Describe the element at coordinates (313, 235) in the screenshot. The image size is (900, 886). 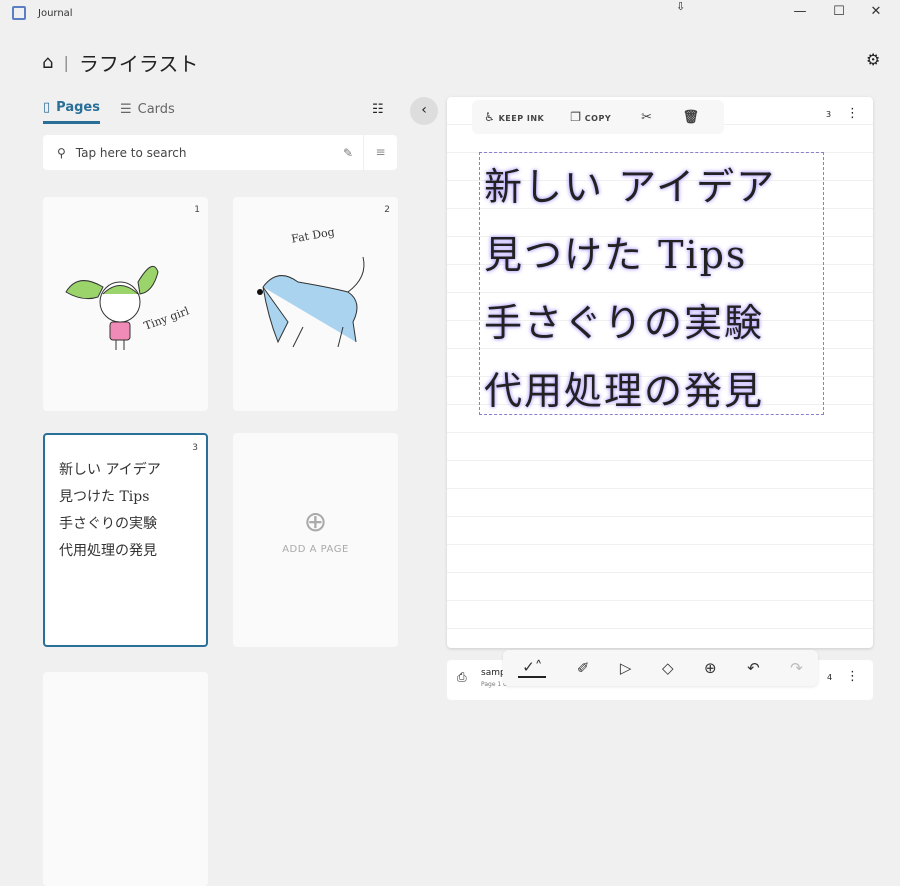
I see `sketch-caption: Fat Dog` at that location.